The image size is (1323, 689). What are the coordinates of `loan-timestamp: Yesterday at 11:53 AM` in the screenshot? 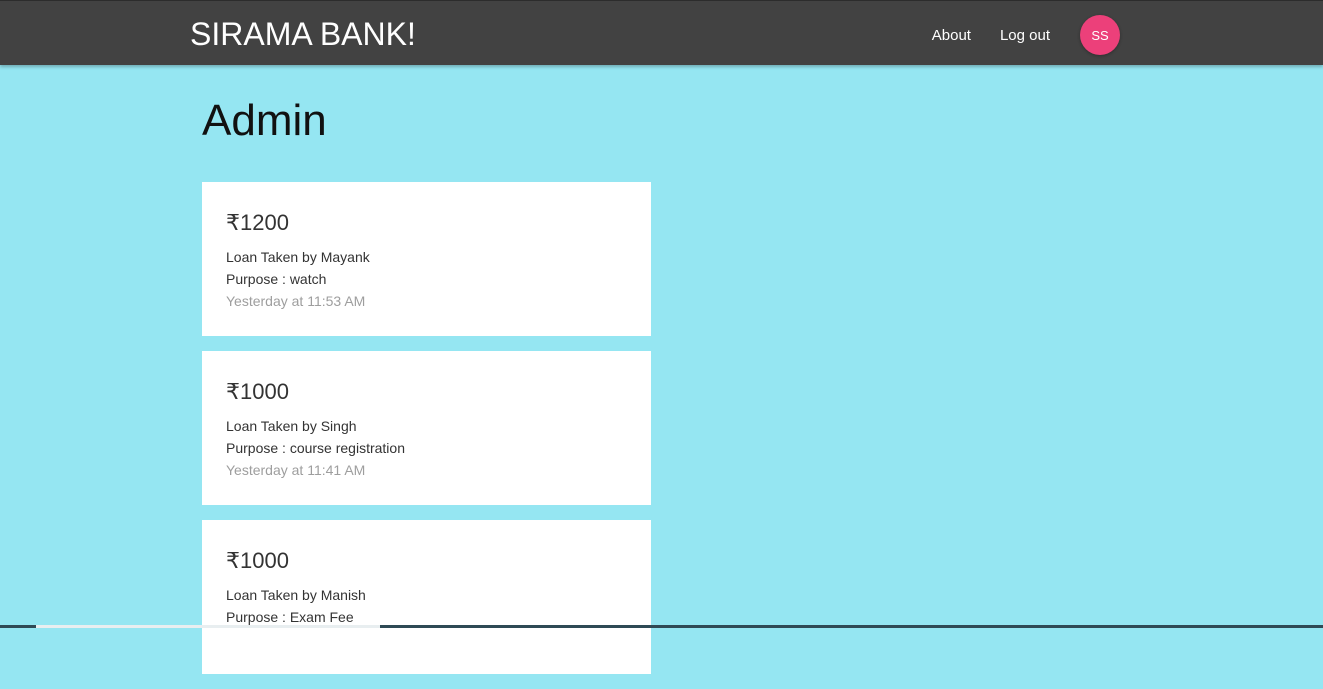 It's located at (296, 301).